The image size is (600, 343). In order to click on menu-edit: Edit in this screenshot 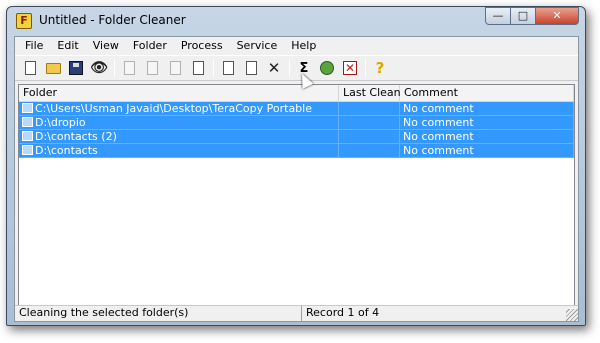, I will do `click(67, 46)`.